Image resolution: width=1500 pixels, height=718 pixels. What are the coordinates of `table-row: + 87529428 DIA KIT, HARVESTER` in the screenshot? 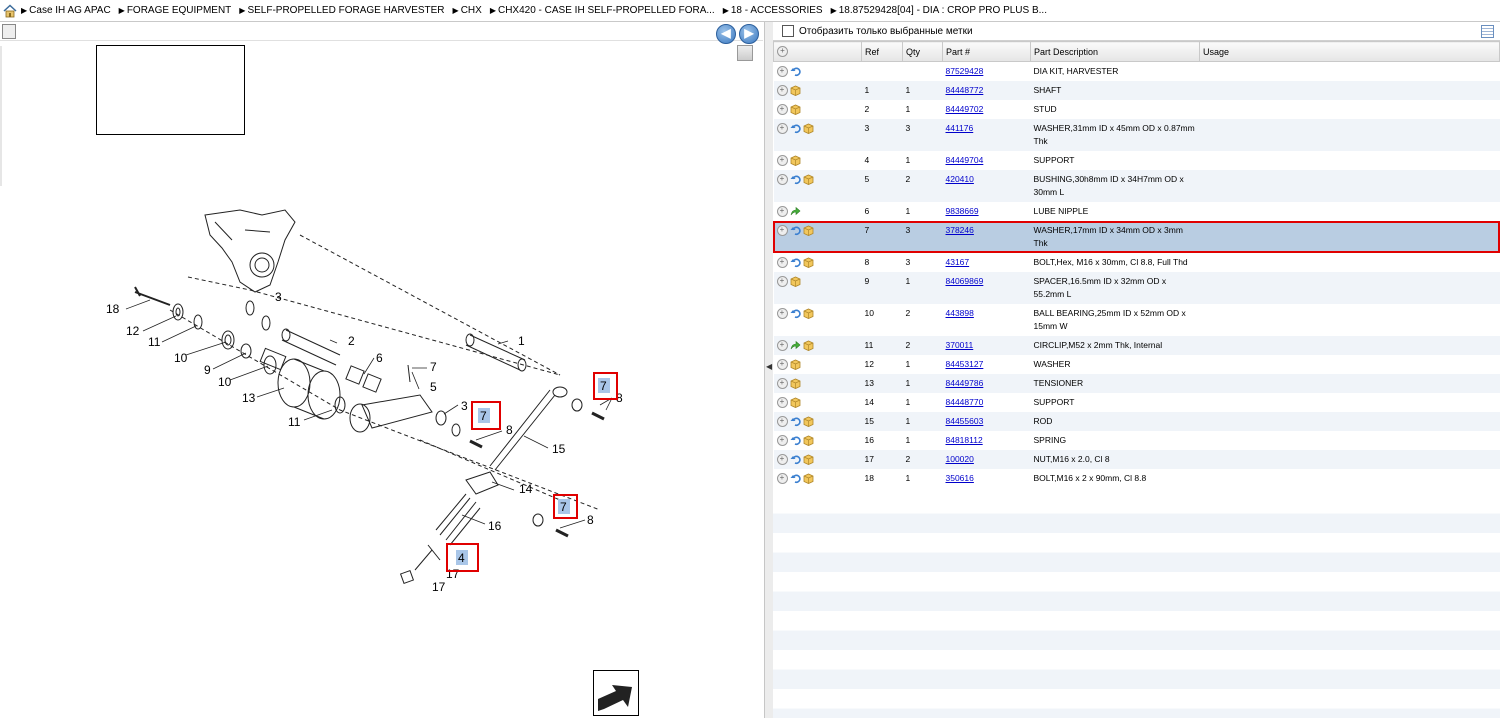 It's located at (1137, 72).